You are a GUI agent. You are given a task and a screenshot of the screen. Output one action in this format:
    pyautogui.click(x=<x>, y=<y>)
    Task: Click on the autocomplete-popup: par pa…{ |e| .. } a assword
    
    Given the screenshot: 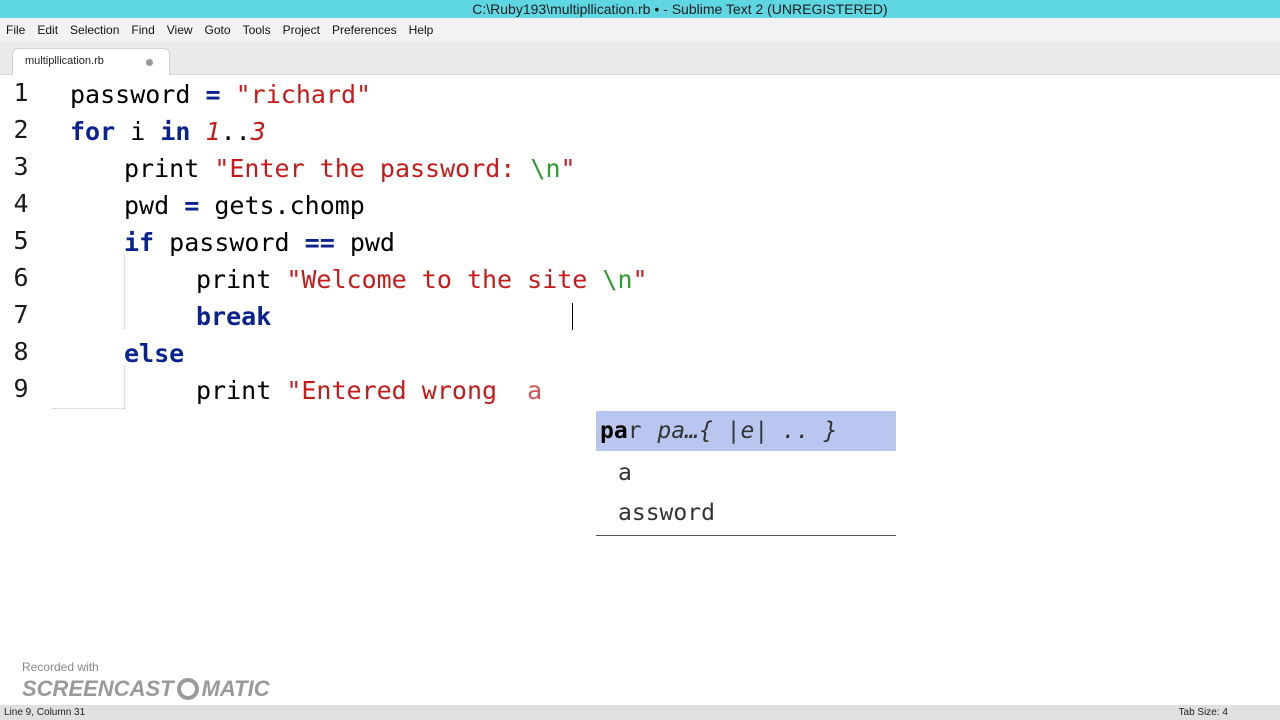 What is the action you would take?
    pyautogui.click(x=746, y=473)
    